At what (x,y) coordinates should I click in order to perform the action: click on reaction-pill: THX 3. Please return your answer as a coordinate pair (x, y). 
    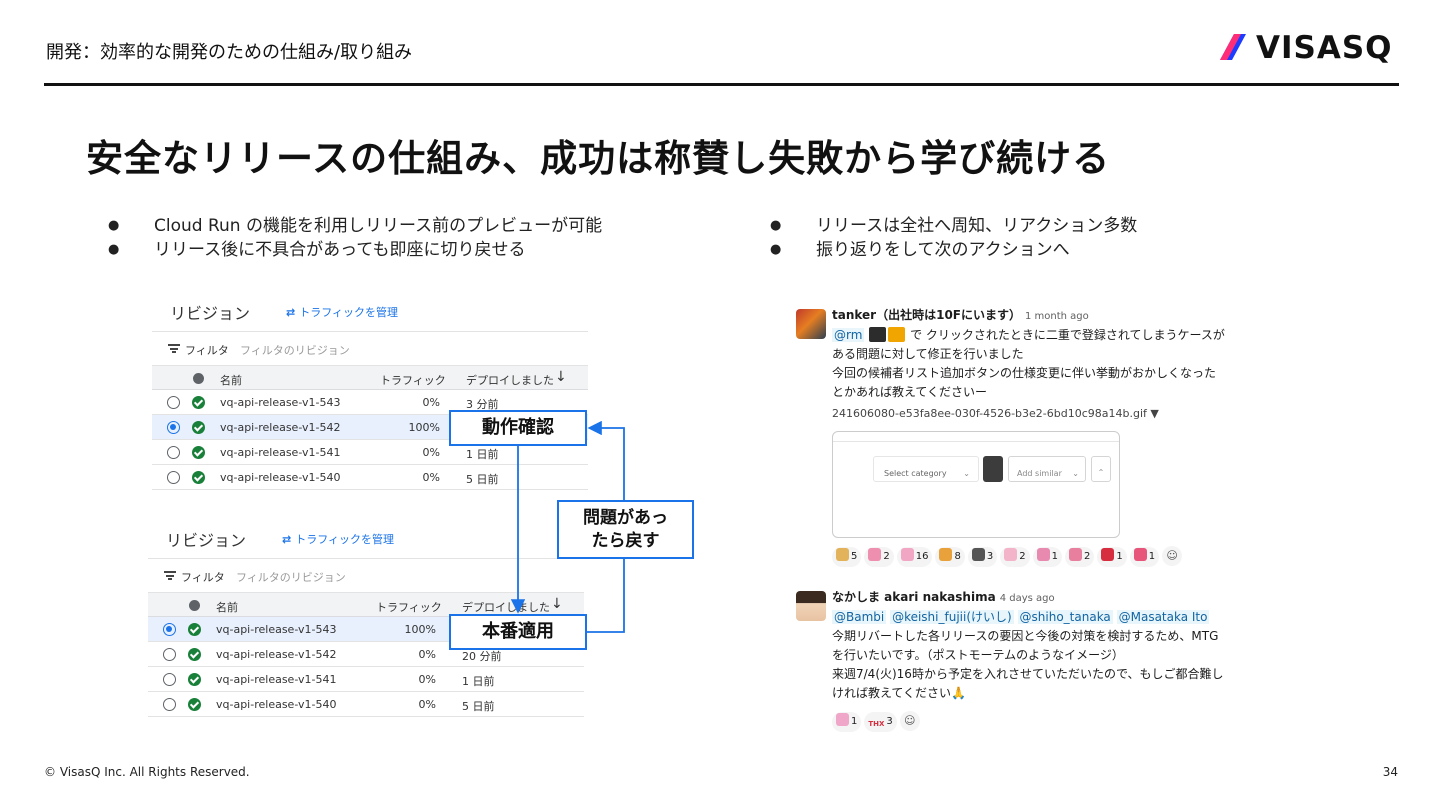
    Looking at the image, I should click on (880, 722).